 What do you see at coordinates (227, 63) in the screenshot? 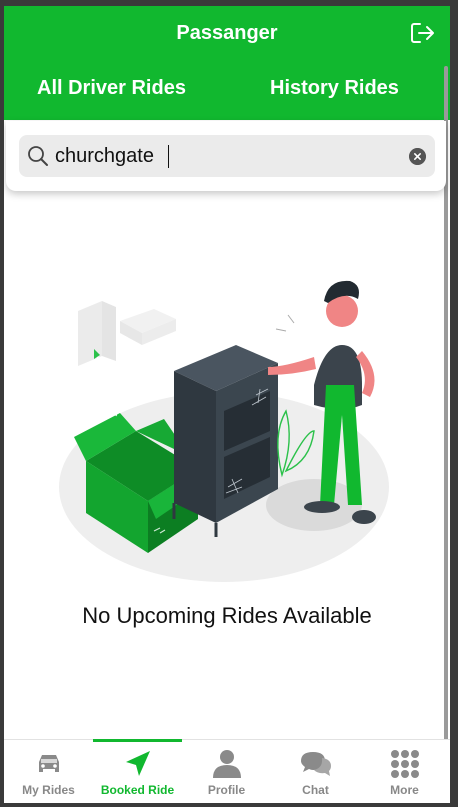
I see `header: Passanger All Driver Rides History Rides` at bounding box center [227, 63].